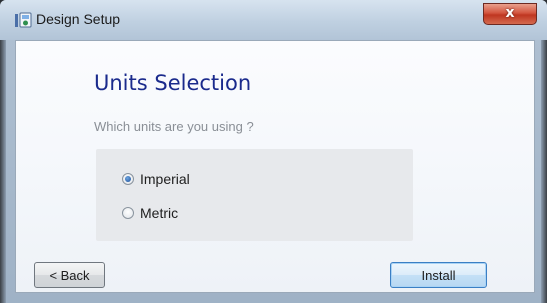  I want to click on radio-button-metric, so click(128, 213).